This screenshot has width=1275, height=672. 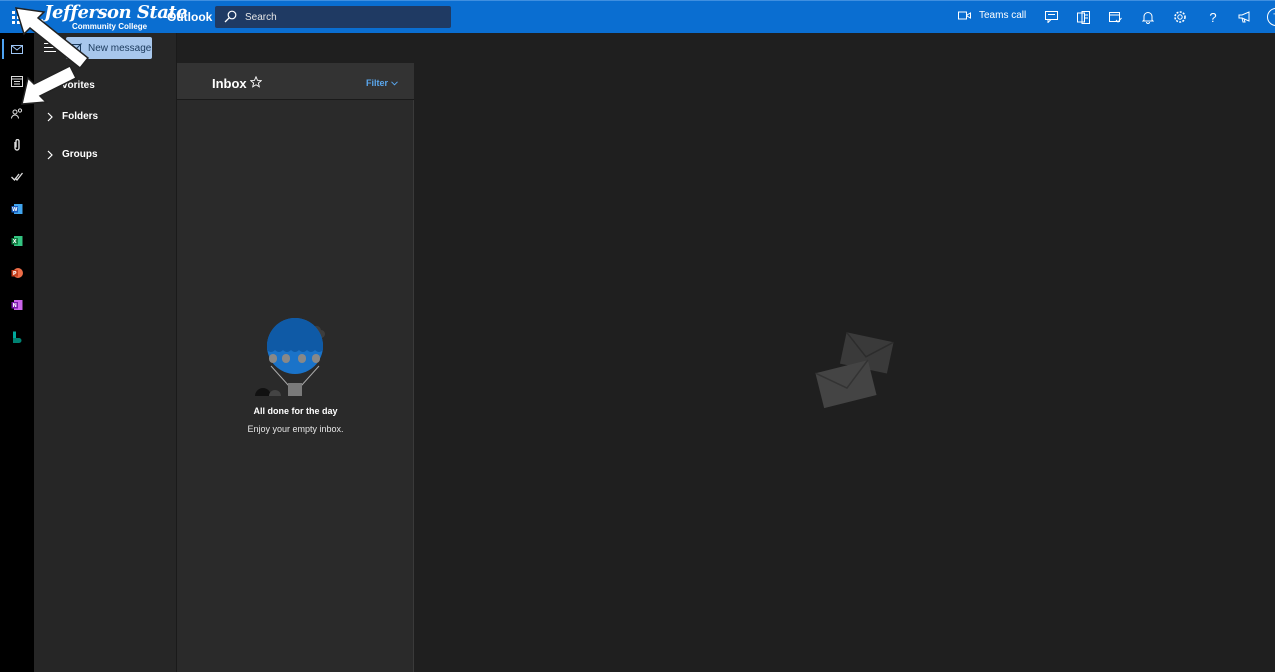 I want to click on svg-text: X, so click(x=15, y=242).